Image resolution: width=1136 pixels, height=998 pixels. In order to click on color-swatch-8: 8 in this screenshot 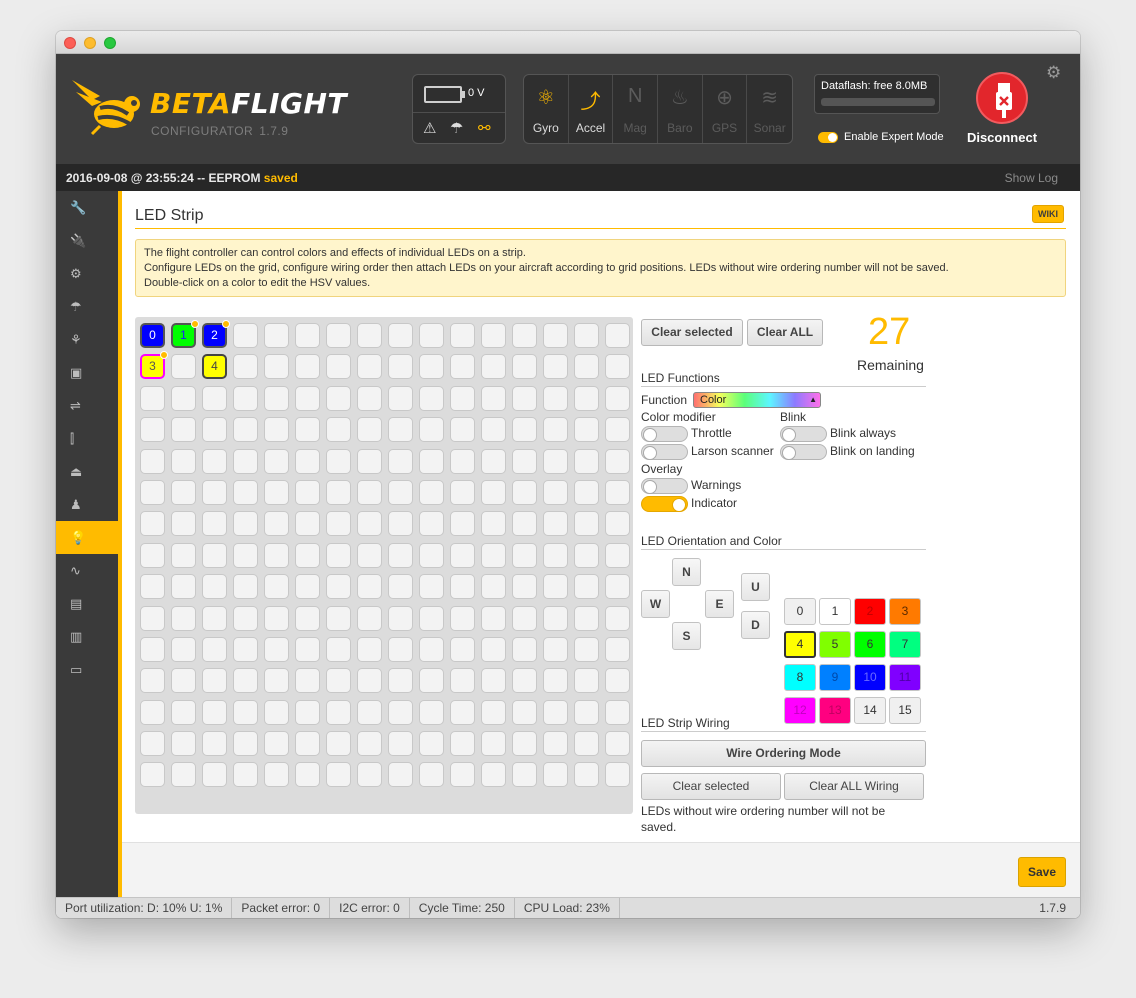, I will do `click(800, 677)`.